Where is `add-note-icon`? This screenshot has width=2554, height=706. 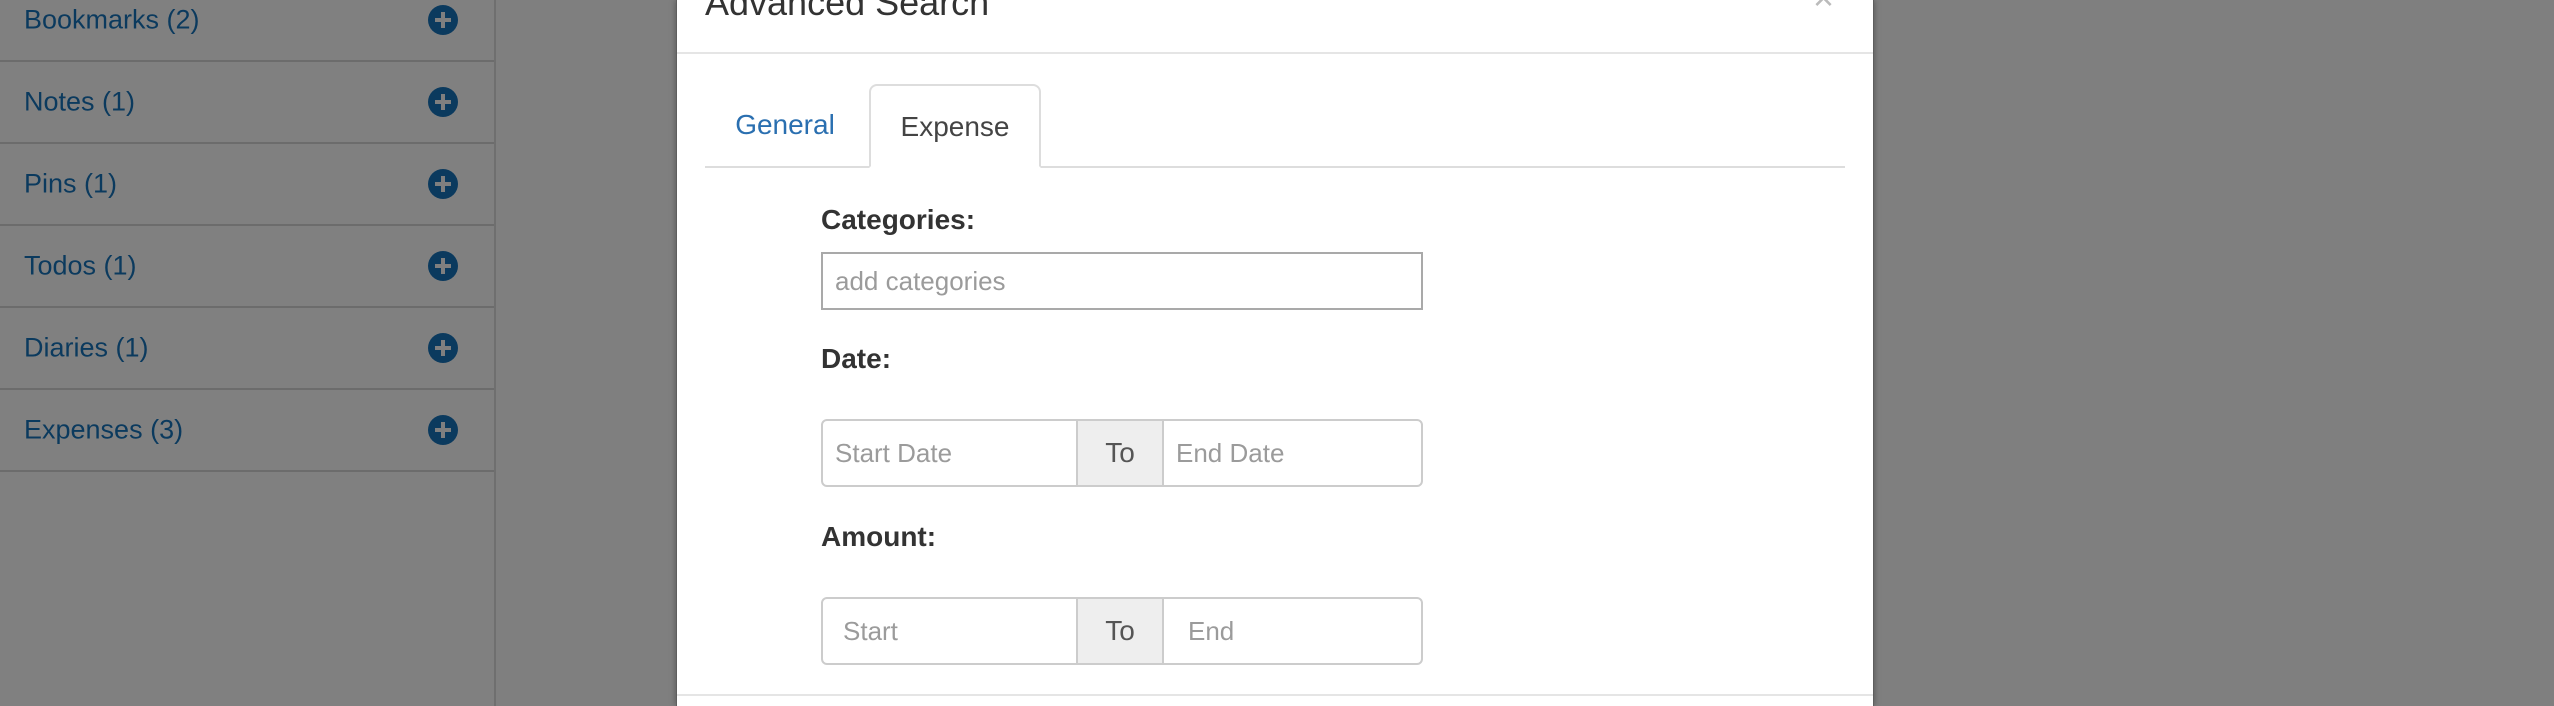
add-note-icon is located at coordinates (443, 102).